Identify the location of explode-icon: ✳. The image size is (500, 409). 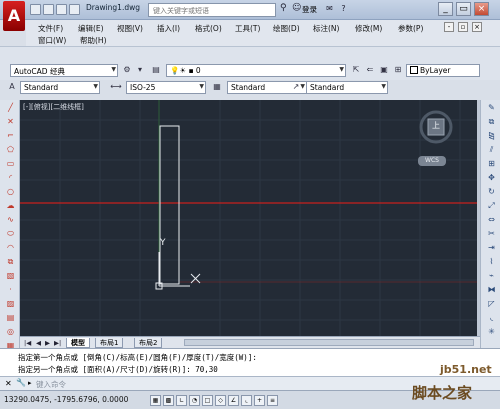
(491, 331).